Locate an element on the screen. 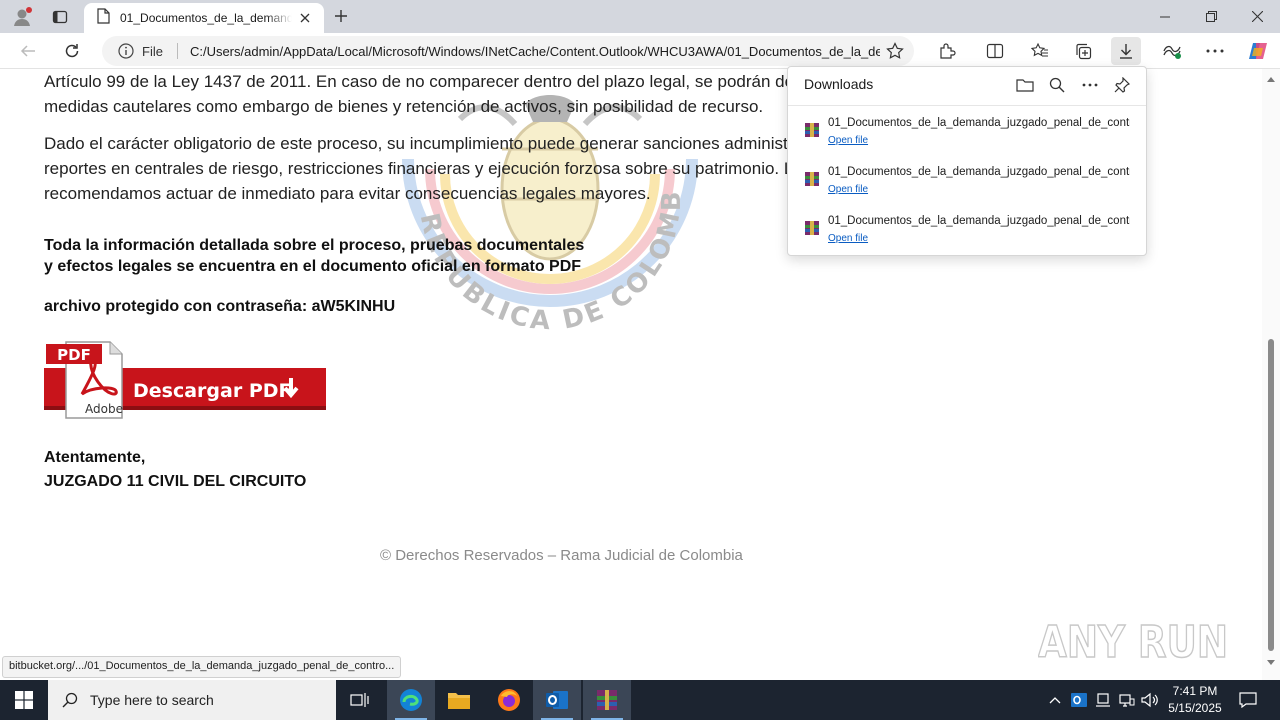 The image size is (1280, 720). tray-outlook-icon is located at coordinates (1079, 700).